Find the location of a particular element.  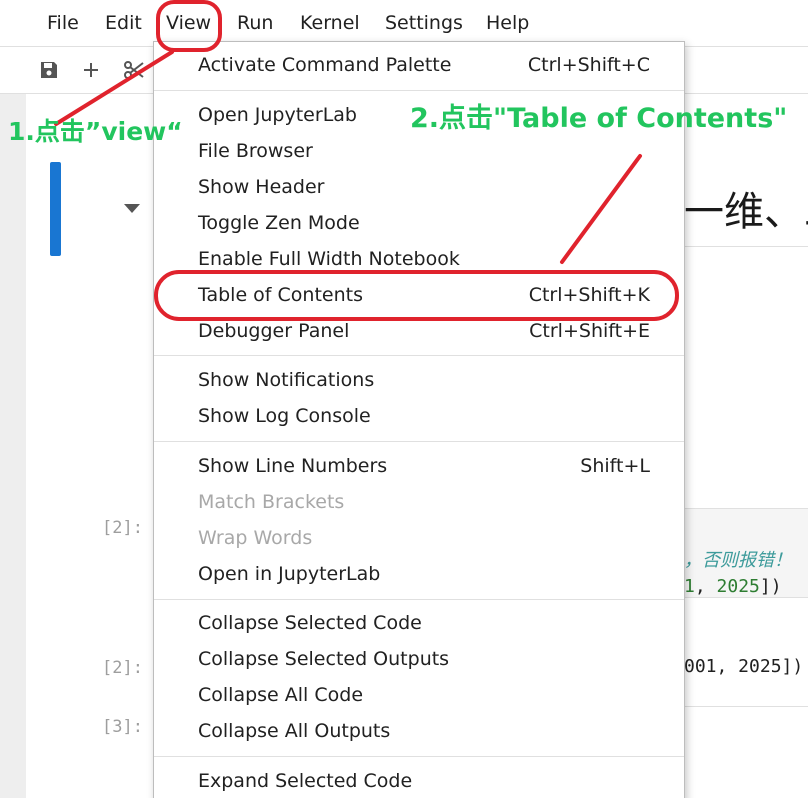

markdown-heading: 一维、二 is located at coordinates (746, 212).